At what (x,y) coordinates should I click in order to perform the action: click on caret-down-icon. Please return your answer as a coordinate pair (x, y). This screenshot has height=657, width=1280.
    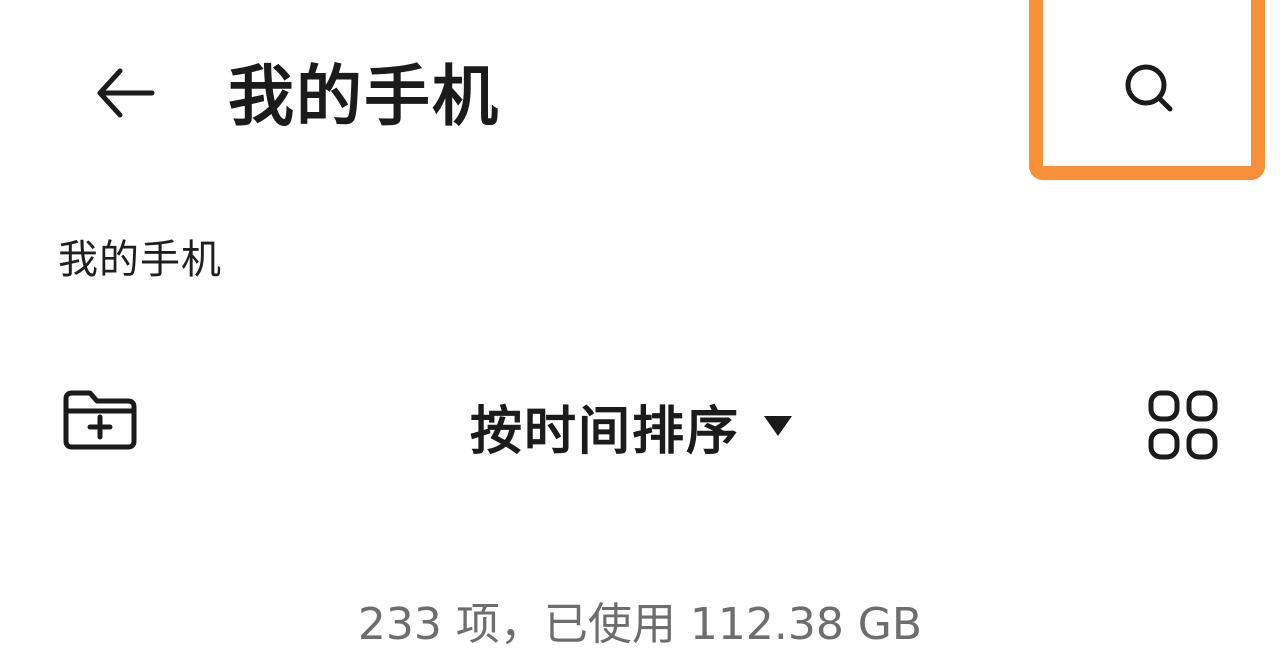
    Looking at the image, I should click on (778, 426).